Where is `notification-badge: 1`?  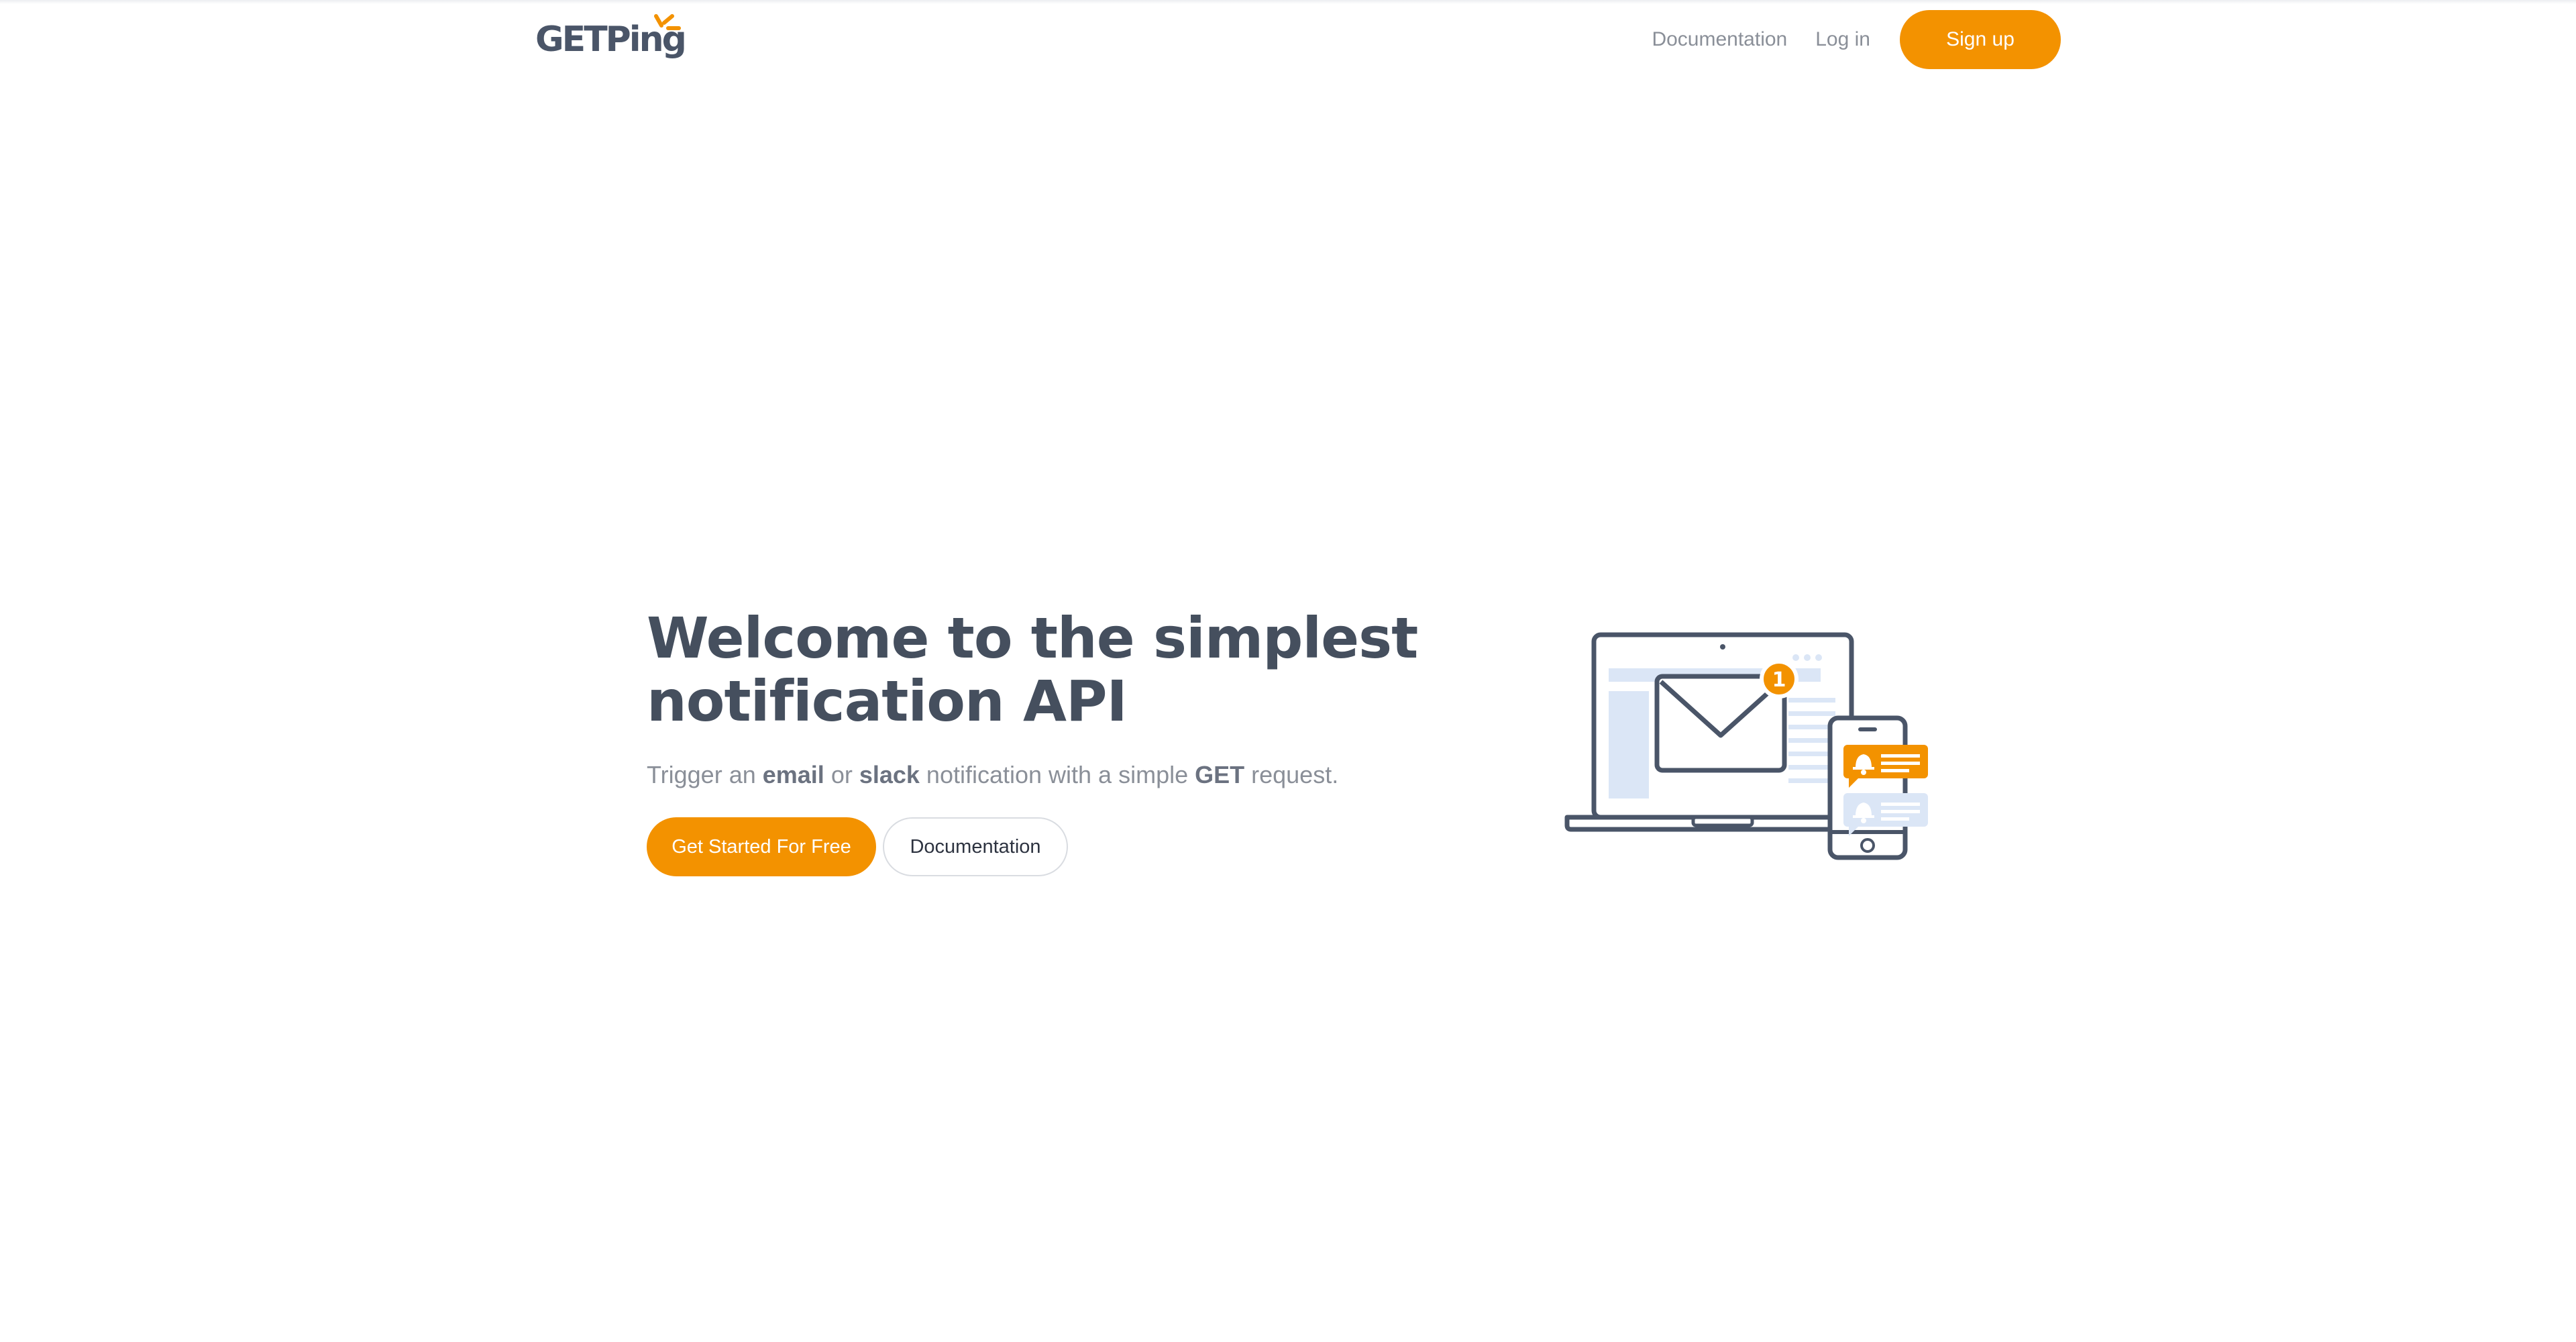 notification-badge: 1 is located at coordinates (1779, 679).